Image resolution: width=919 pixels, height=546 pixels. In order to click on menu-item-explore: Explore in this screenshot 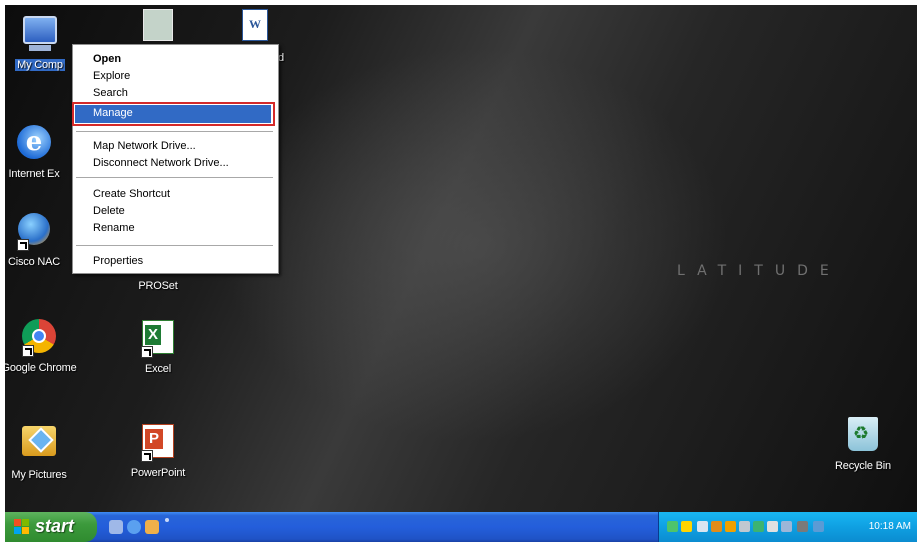, I will do `click(111, 76)`.